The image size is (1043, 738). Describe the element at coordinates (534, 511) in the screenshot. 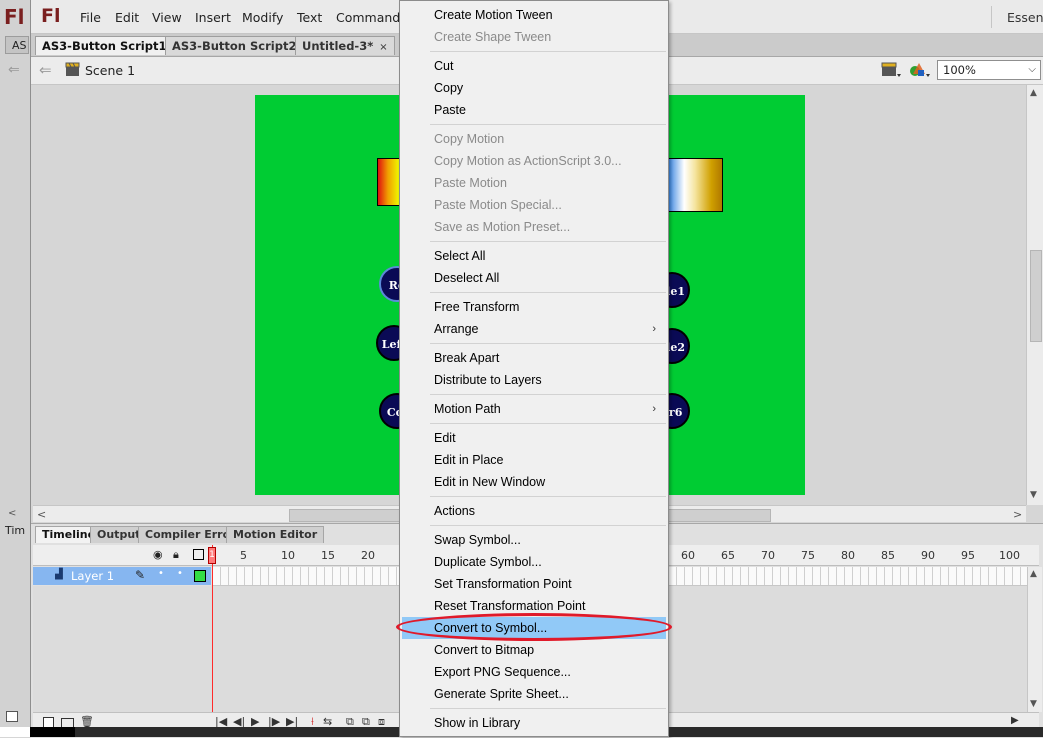

I see `menu-item-actions: Actions` at that location.